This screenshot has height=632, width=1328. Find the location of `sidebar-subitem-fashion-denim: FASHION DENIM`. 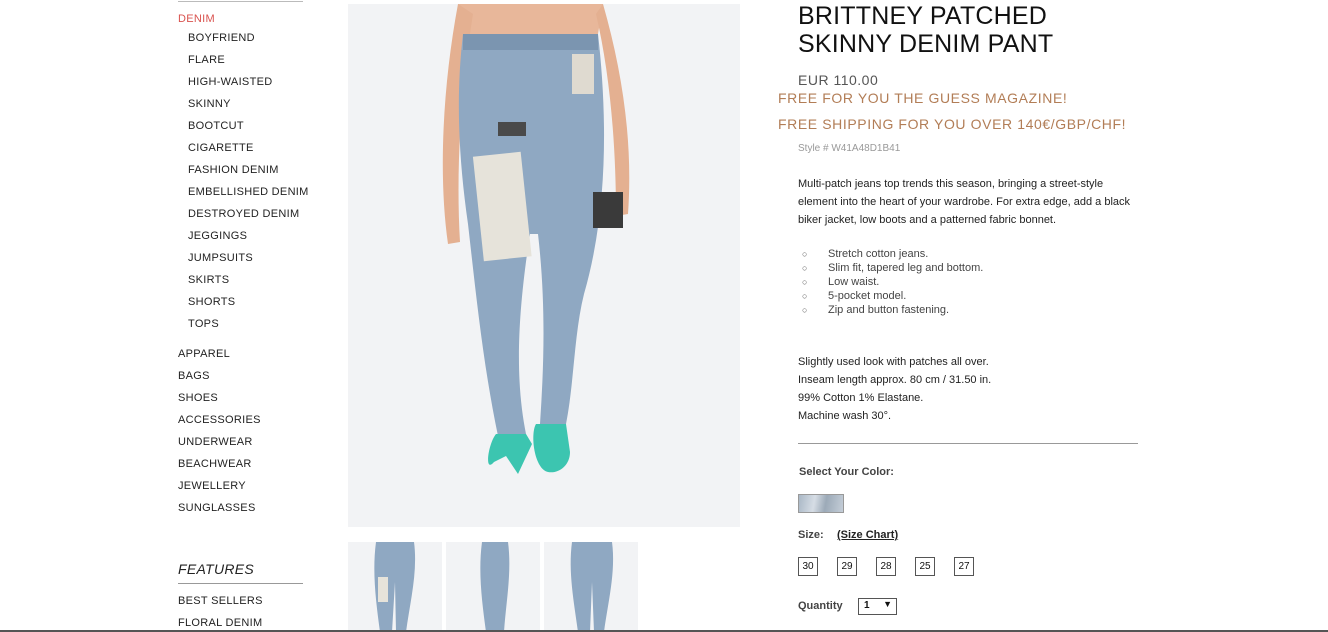

sidebar-subitem-fashion-denim: FASHION DENIM is located at coordinates (233, 170).